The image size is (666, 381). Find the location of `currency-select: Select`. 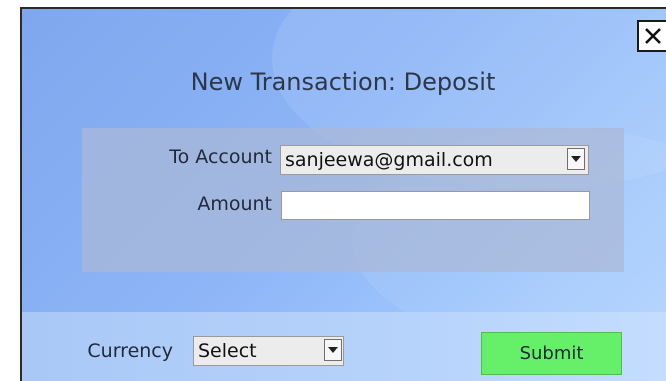

currency-select: Select is located at coordinates (268, 351).